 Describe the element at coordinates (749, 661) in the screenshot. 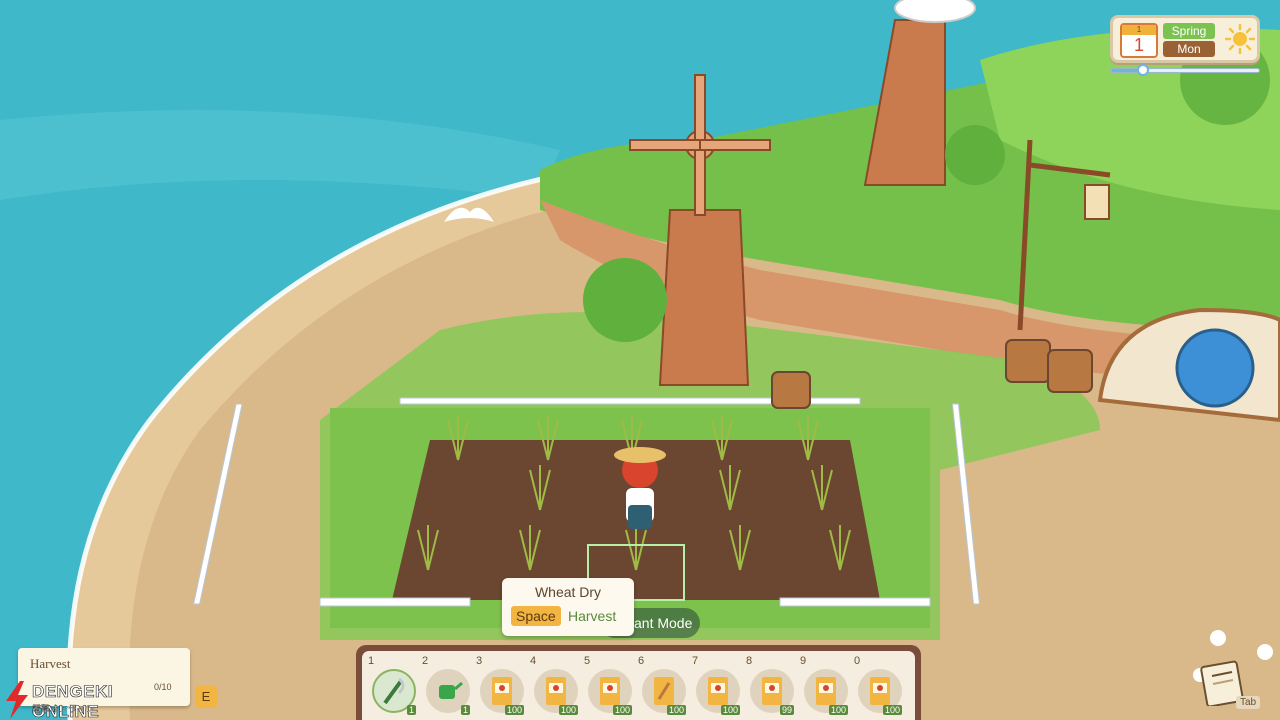

I see `slot-number: 8` at that location.